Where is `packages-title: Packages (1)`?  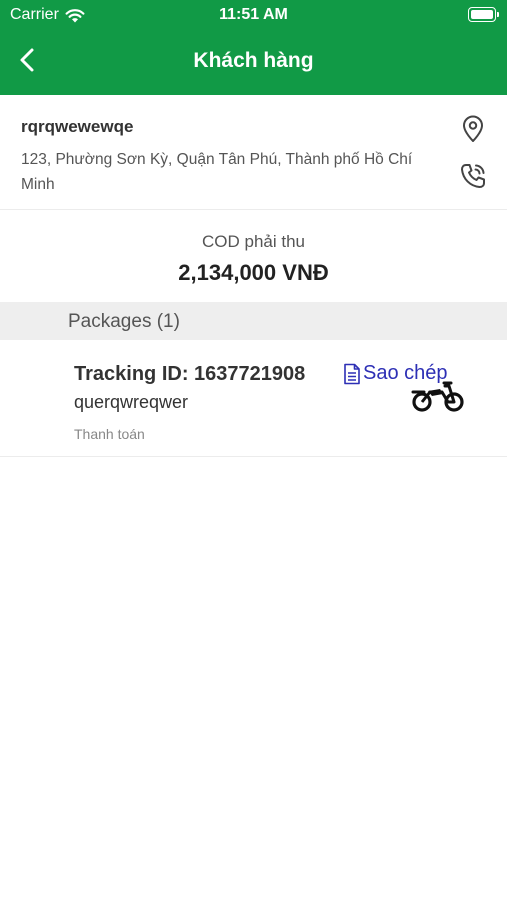 packages-title: Packages (1) is located at coordinates (124, 321).